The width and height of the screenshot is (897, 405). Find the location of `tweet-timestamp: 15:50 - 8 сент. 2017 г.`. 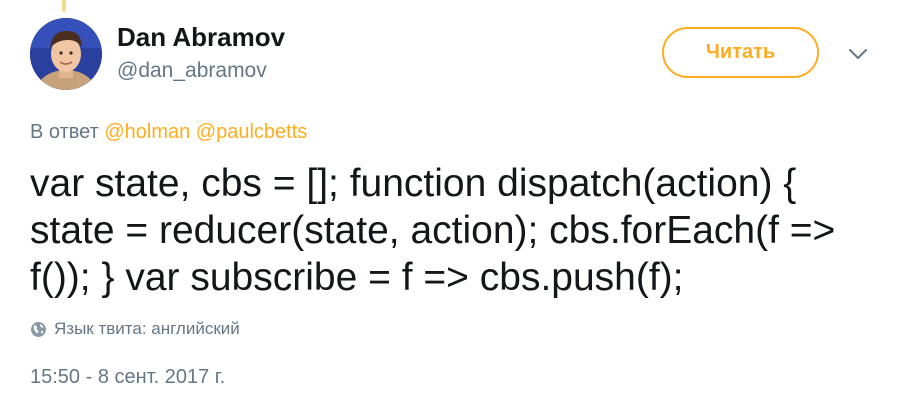

tweet-timestamp: 15:50 - 8 сент. 2017 г. is located at coordinates (127, 377).